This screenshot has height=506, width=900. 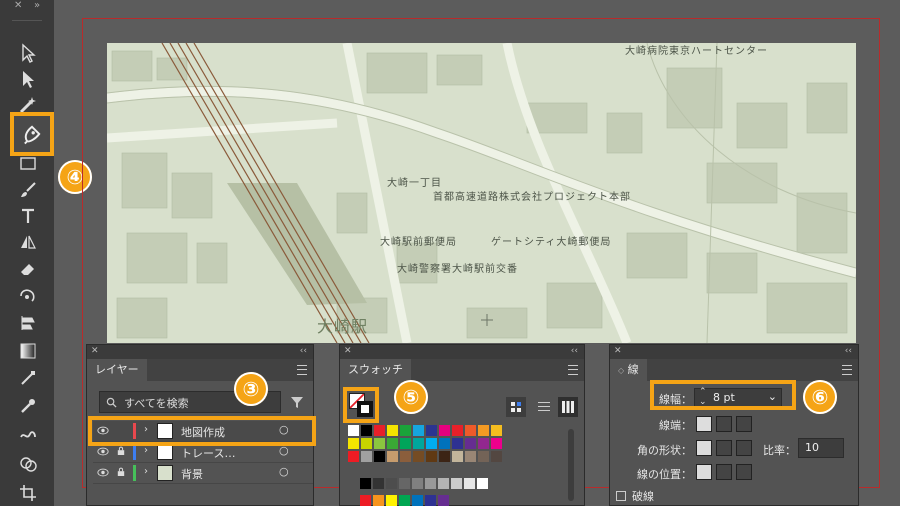 I want to click on free-transform-tool-icon, so click(x=28, y=323).